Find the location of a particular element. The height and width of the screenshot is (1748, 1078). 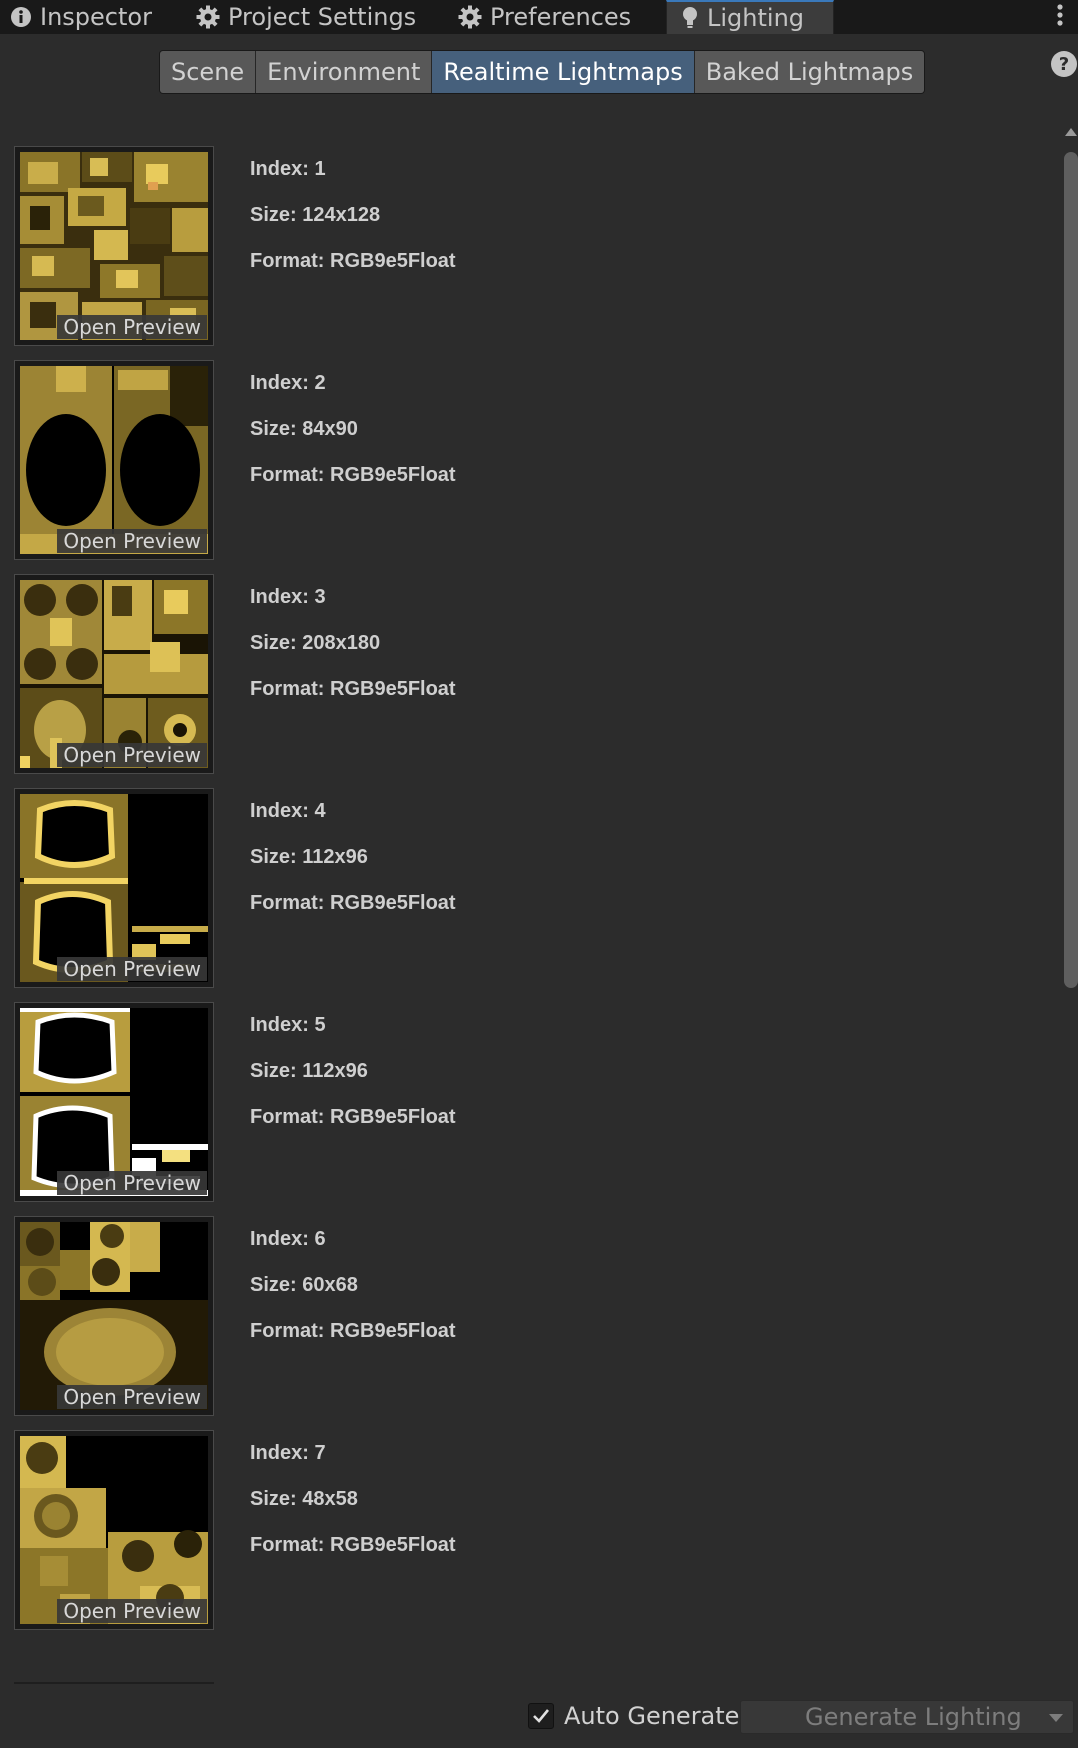

scroll-up-arrow-icon is located at coordinates (1071, 132).